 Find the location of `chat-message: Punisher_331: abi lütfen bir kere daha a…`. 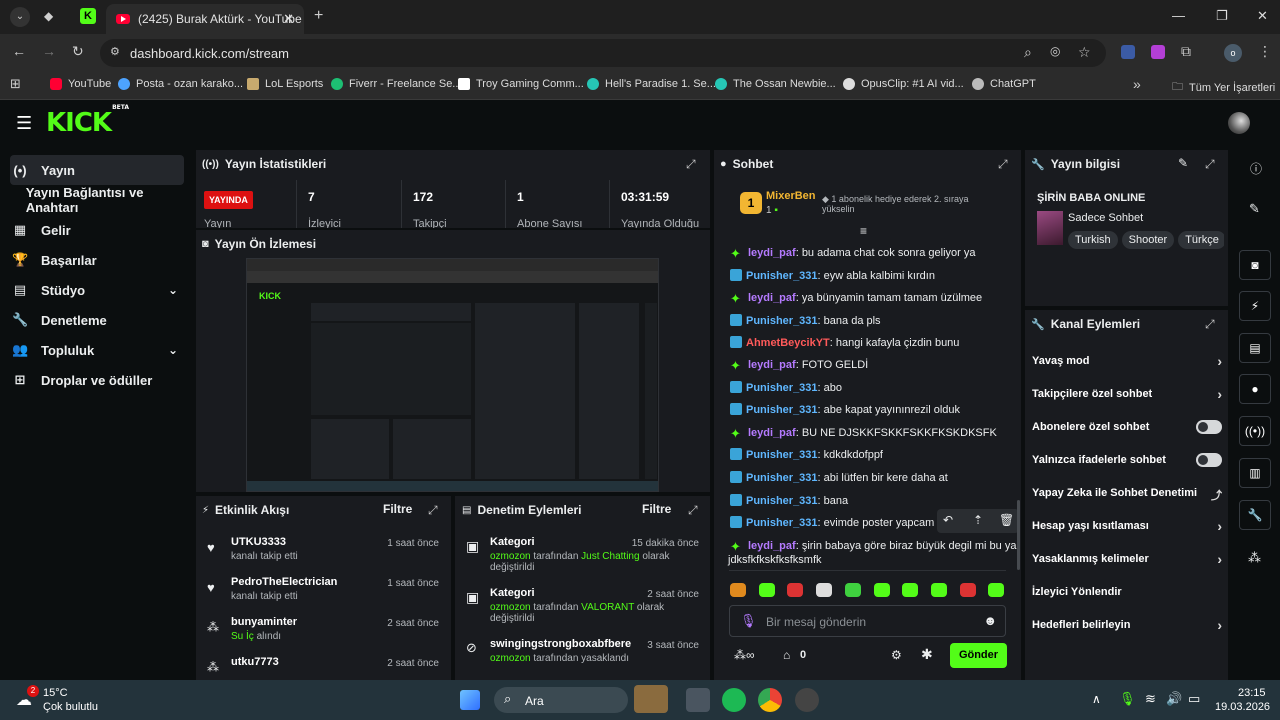

chat-message: Punisher_331: abi lütfen bir kere daha a… is located at coordinates (839, 477).